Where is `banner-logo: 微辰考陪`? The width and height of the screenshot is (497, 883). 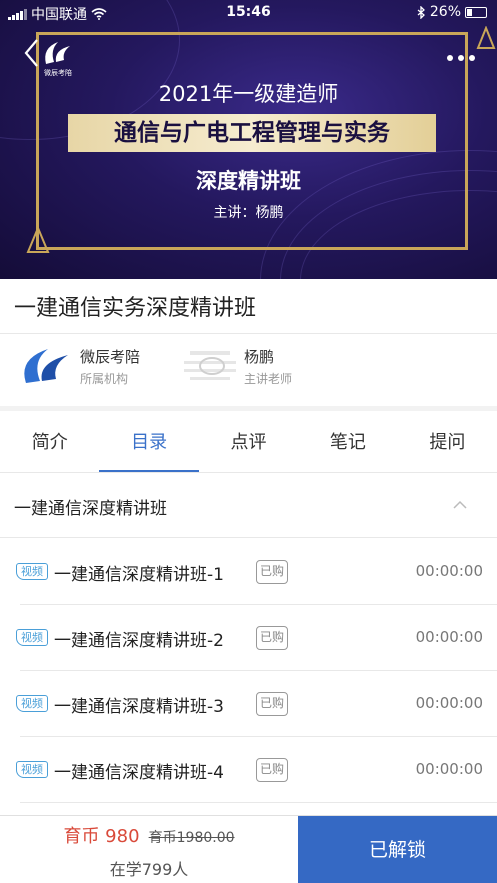
banner-logo: 微辰考陪 is located at coordinates (58, 59).